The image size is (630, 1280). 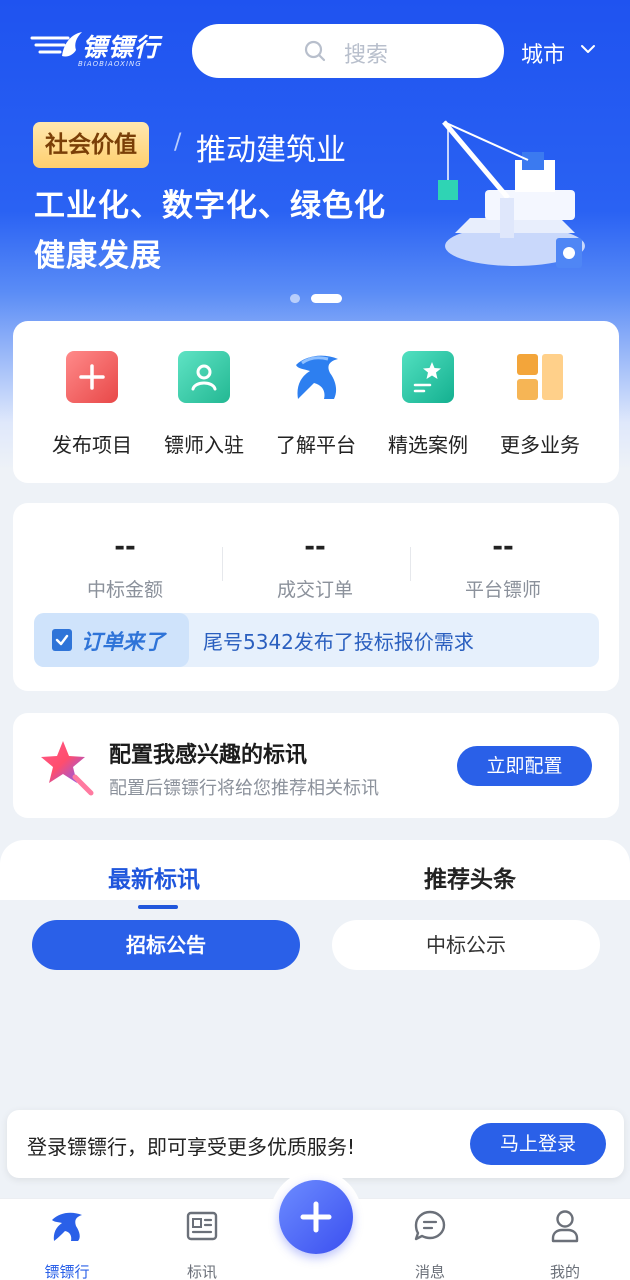 What do you see at coordinates (511, 194) in the screenshot?
I see `crane-illustration-icon` at bounding box center [511, 194].